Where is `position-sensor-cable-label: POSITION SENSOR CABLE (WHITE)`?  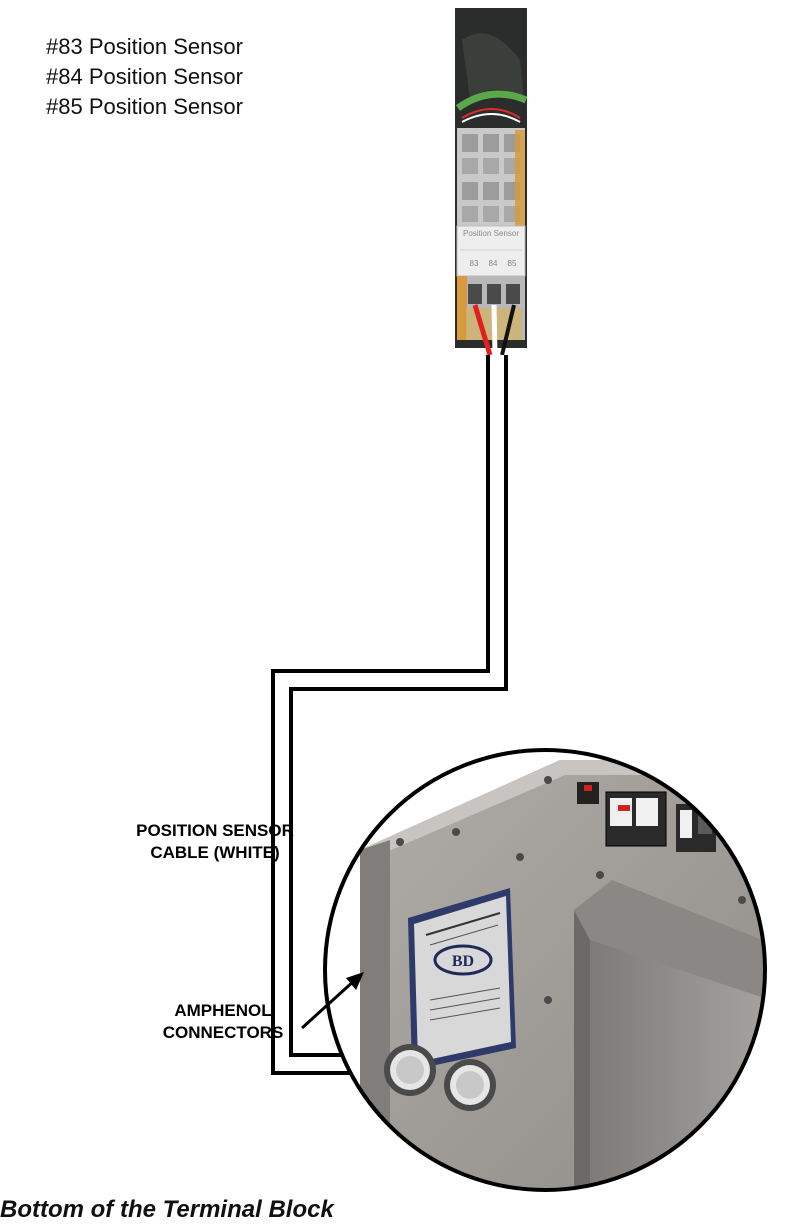
position-sensor-cable-label: POSITION SENSOR CABLE (WHITE) is located at coordinates (215, 842).